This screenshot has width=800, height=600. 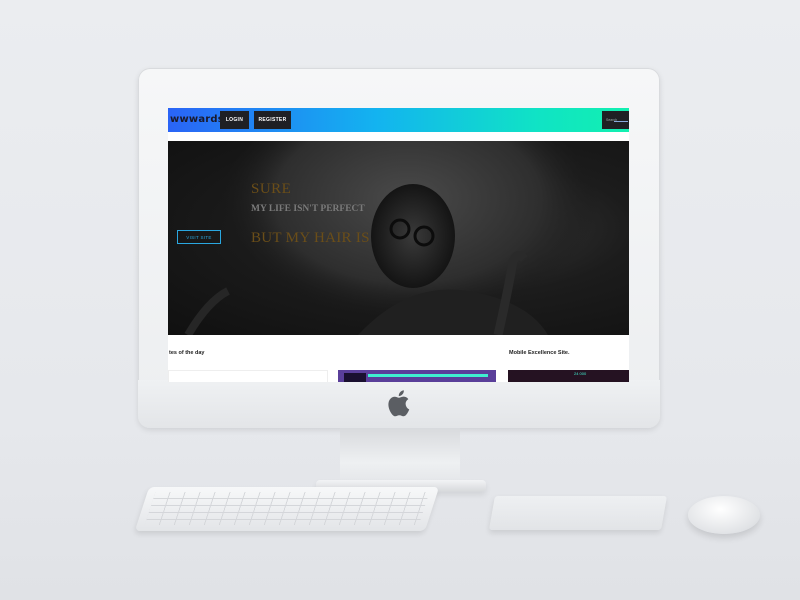 What do you see at coordinates (199, 237) in the screenshot?
I see `visit-site-button: VISIT SITE` at bounding box center [199, 237].